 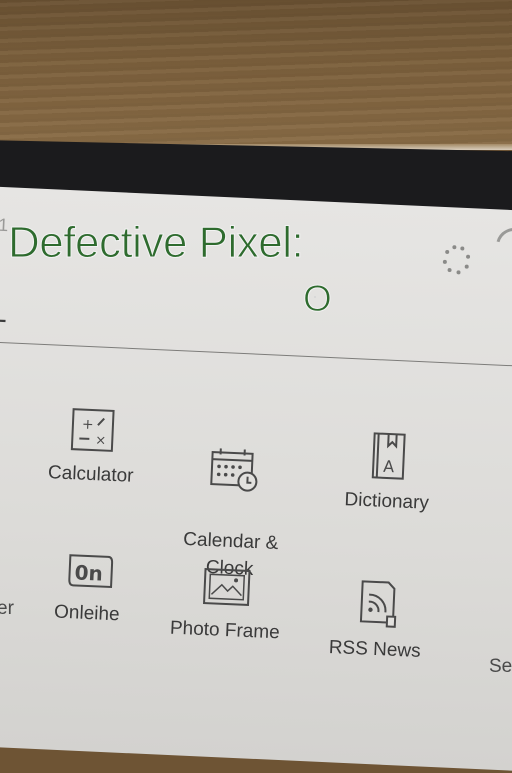 I want to click on partial-app-label-left: er, so click(x=7, y=609).